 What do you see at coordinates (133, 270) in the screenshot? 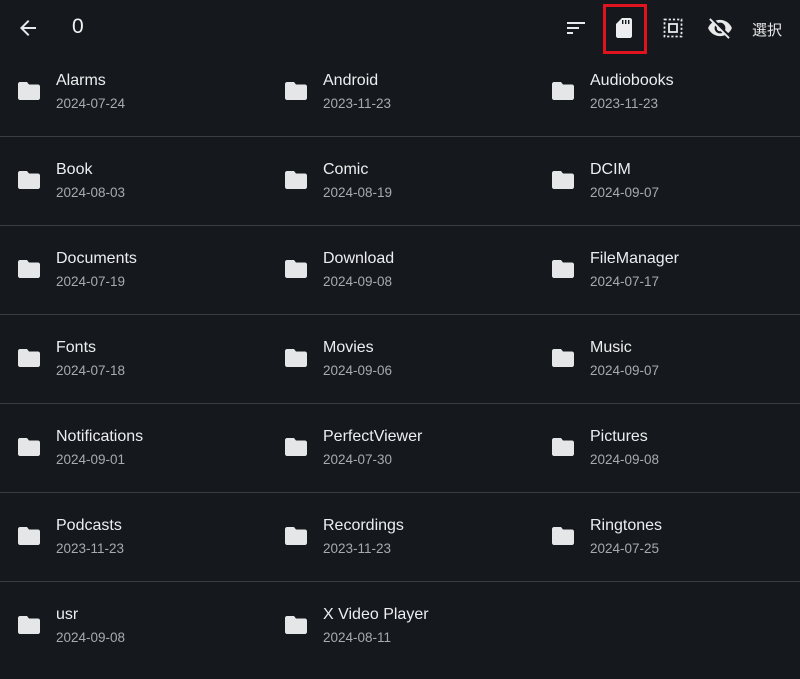
I see `folder-item: Documents 2024-07-19` at bounding box center [133, 270].